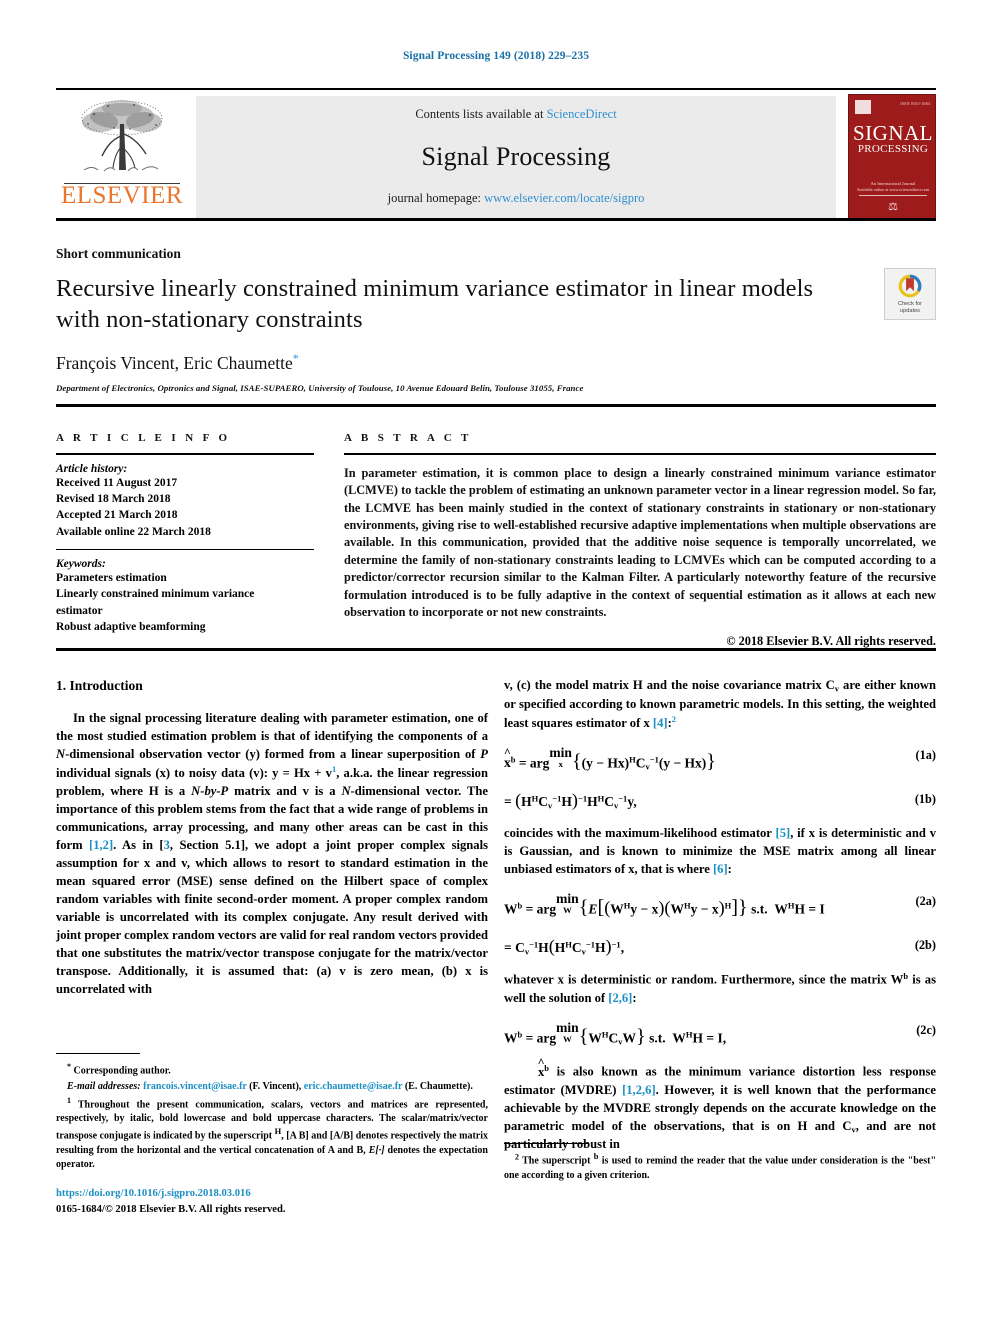 The image size is (992, 1323). I want to click on email-label: E-mail addresses:, so click(104, 1086).